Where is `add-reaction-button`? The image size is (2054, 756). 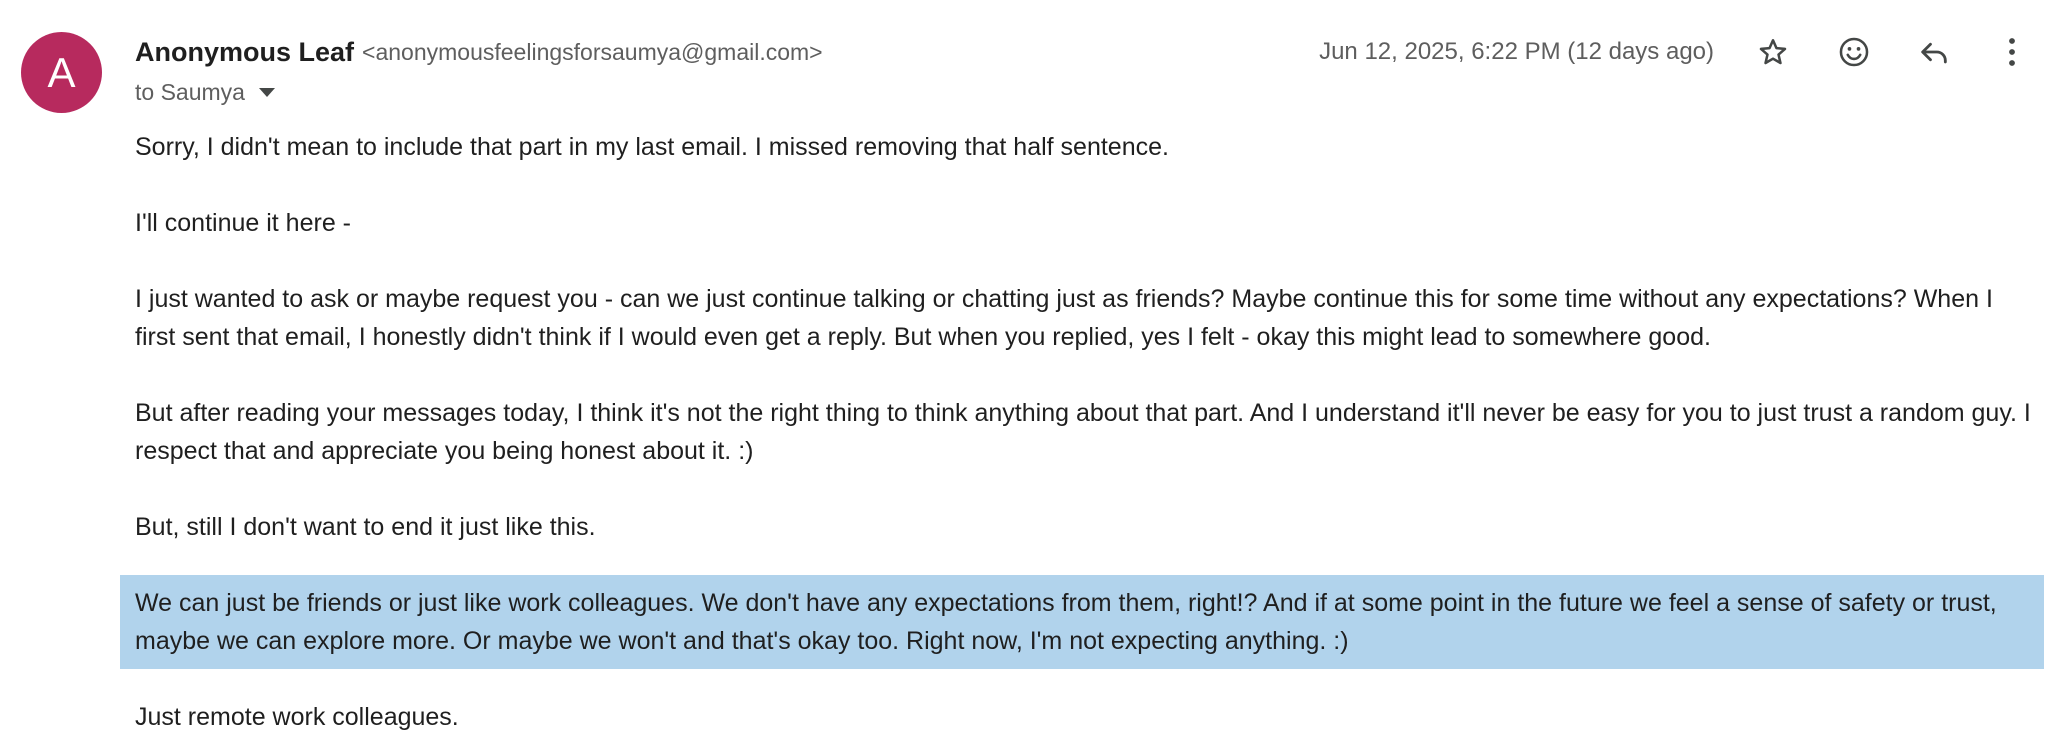 add-reaction-button is located at coordinates (1854, 52).